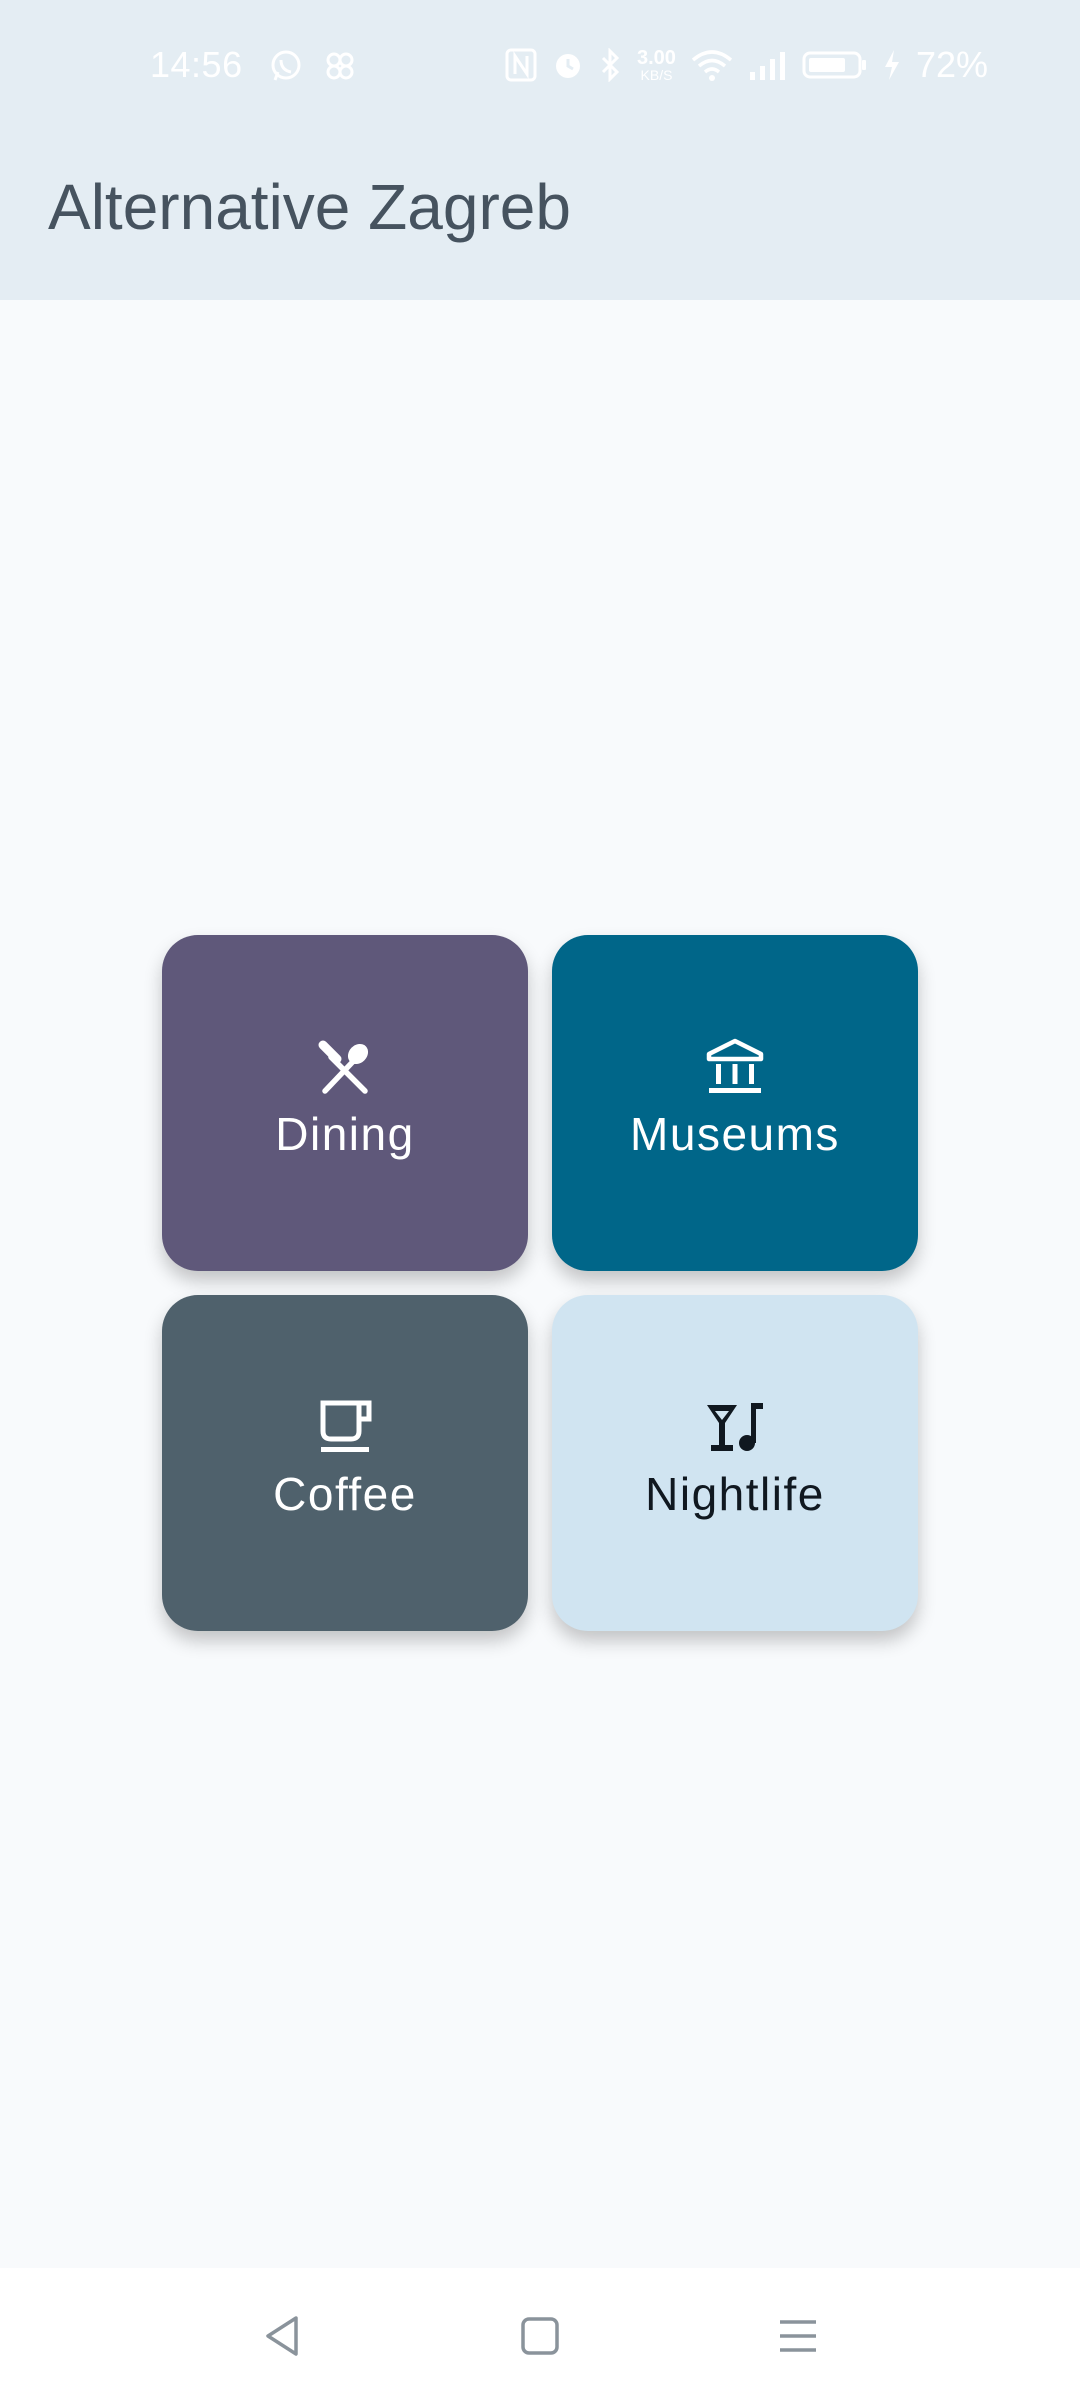 The height and width of the screenshot is (2400, 1080). Describe the element at coordinates (286, 65) in the screenshot. I see `whatsapp-icon` at that location.